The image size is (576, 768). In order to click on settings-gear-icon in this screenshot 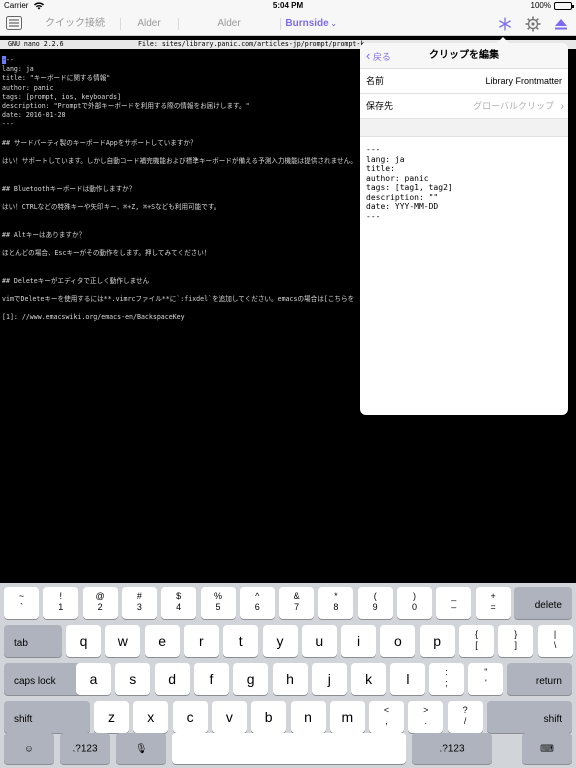, I will do `click(533, 24)`.